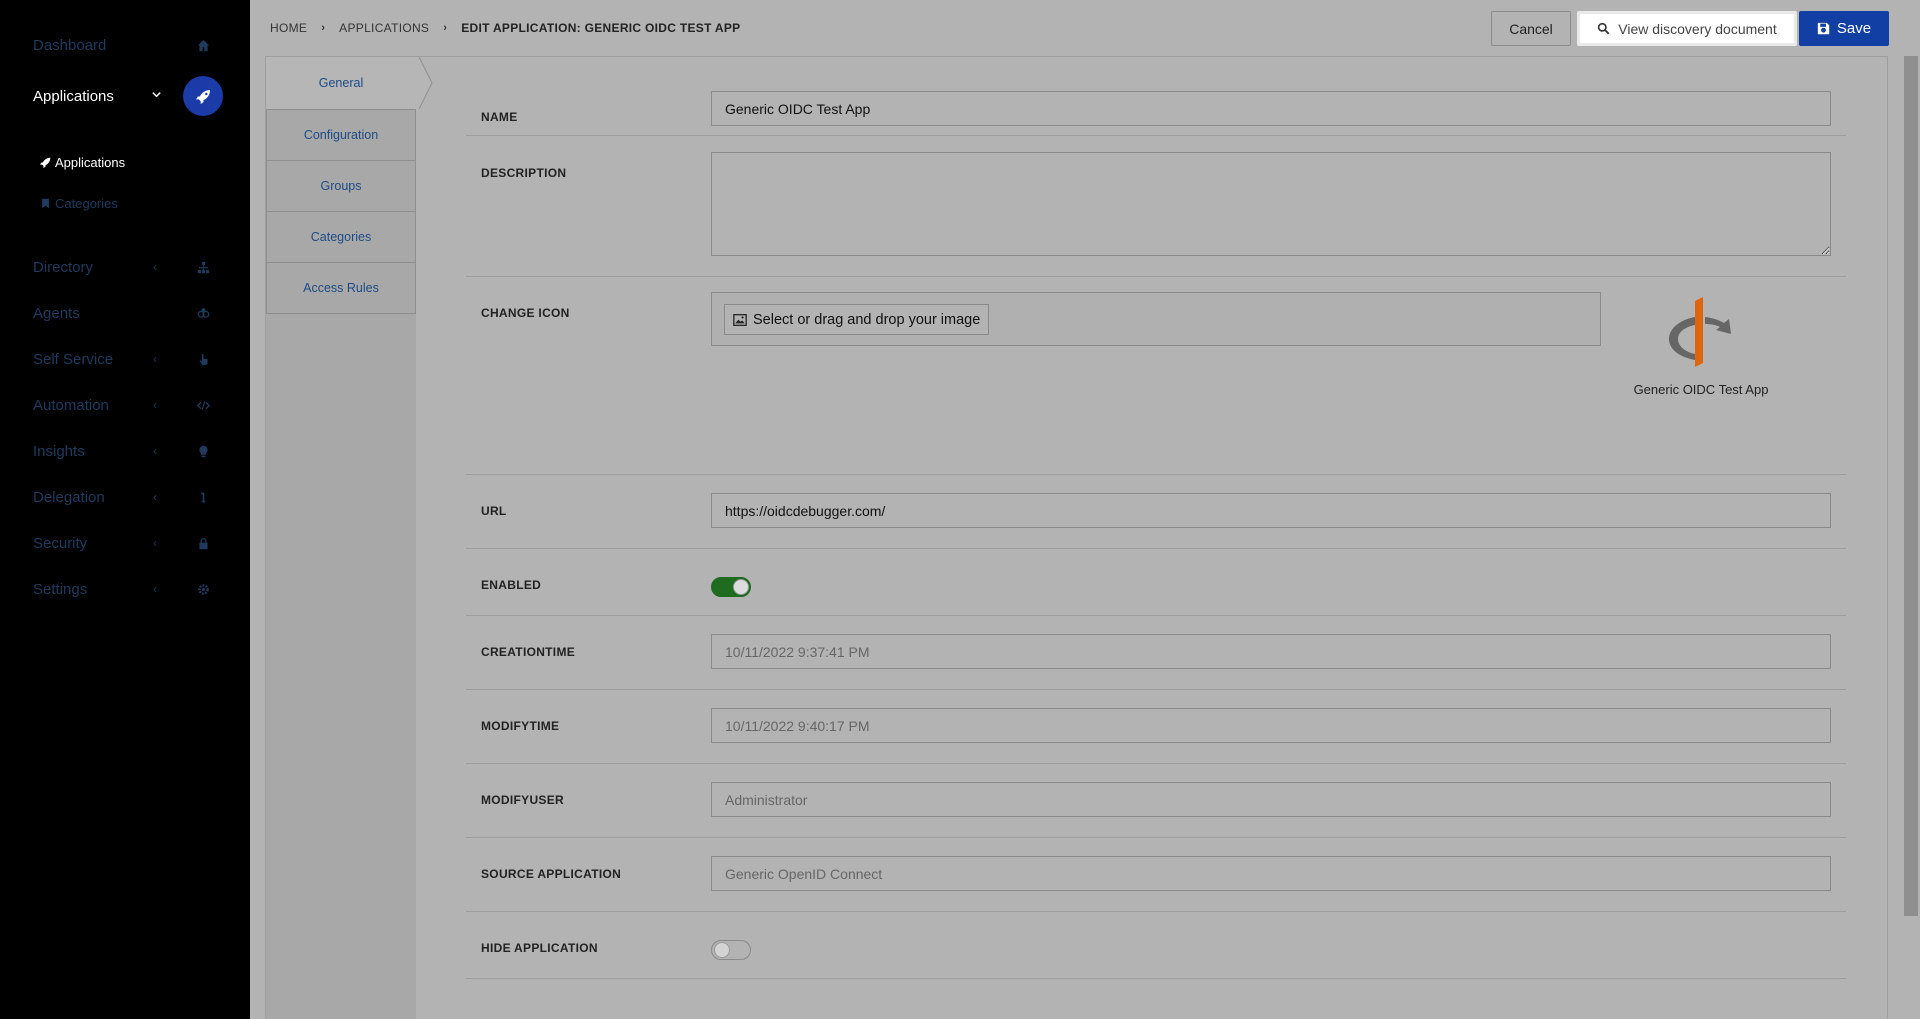  Describe the element at coordinates (1823, 28) in the screenshot. I see `floppy-disk-icon` at that location.